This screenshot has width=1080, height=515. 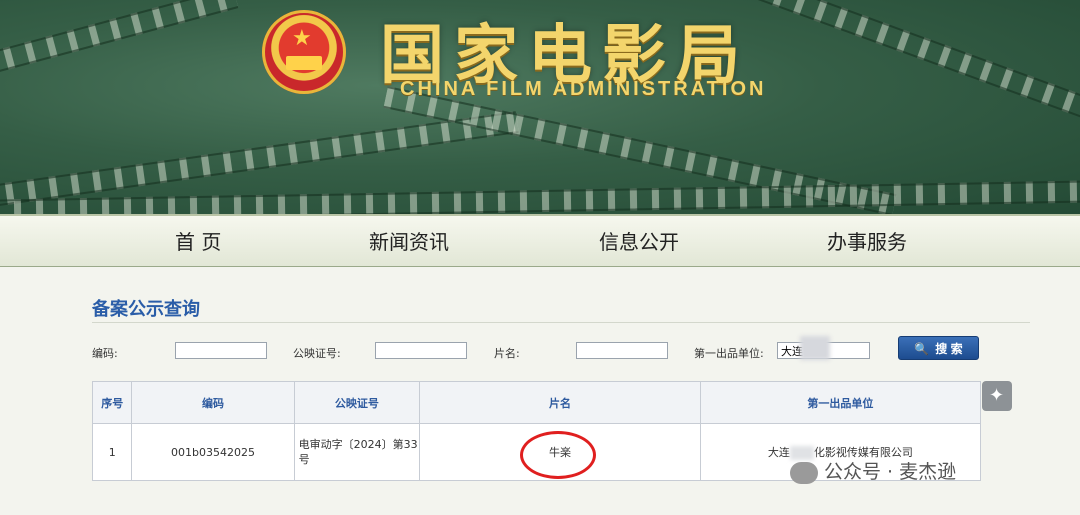 I want to click on producer-label: 第一出品单位:, so click(x=729, y=353).